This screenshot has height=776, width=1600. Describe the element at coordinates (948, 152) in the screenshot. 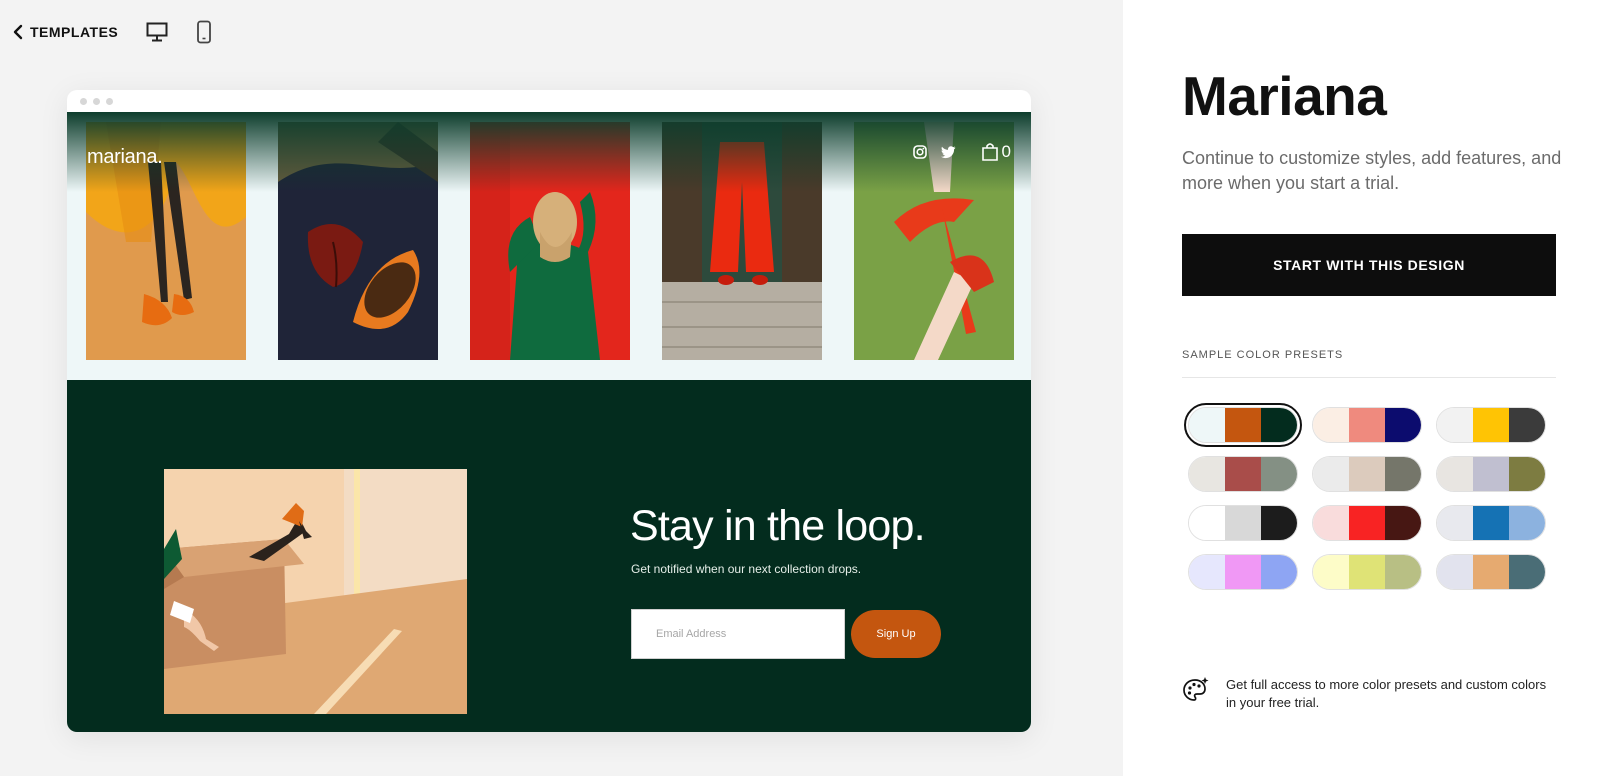

I see `twitter-icon` at that location.